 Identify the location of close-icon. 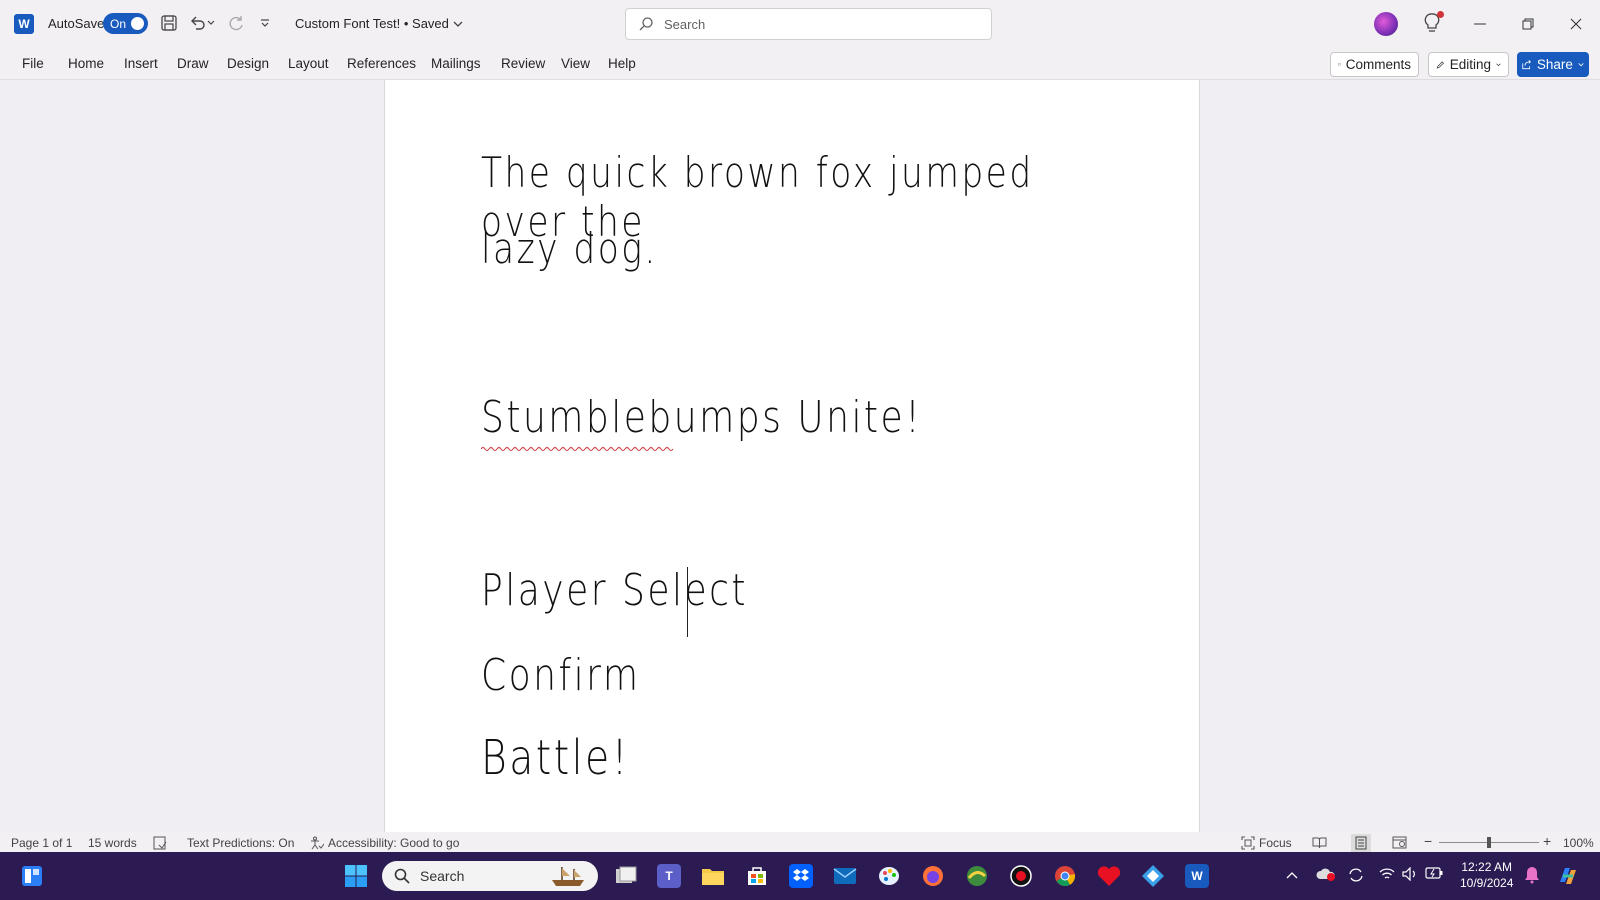
(1576, 24).